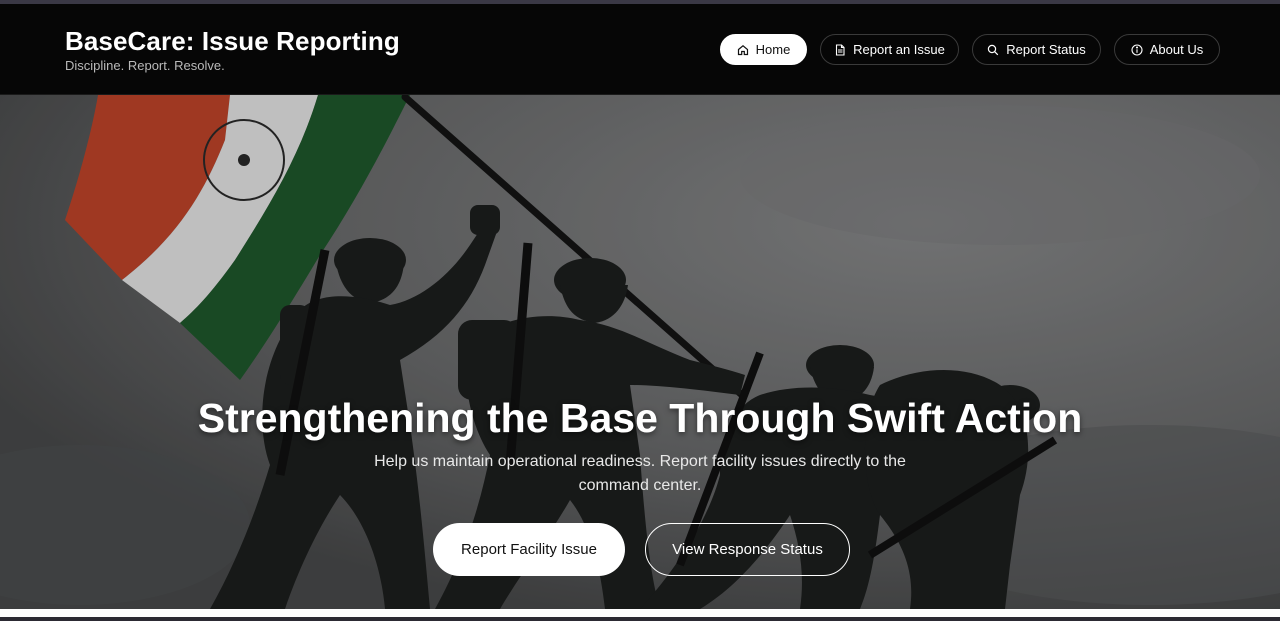 This screenshot has height=621, width=1280. What do you see at coordinates (993, 49) in the screenshot?
I see `search-icon` at bounding box center [993, 49].